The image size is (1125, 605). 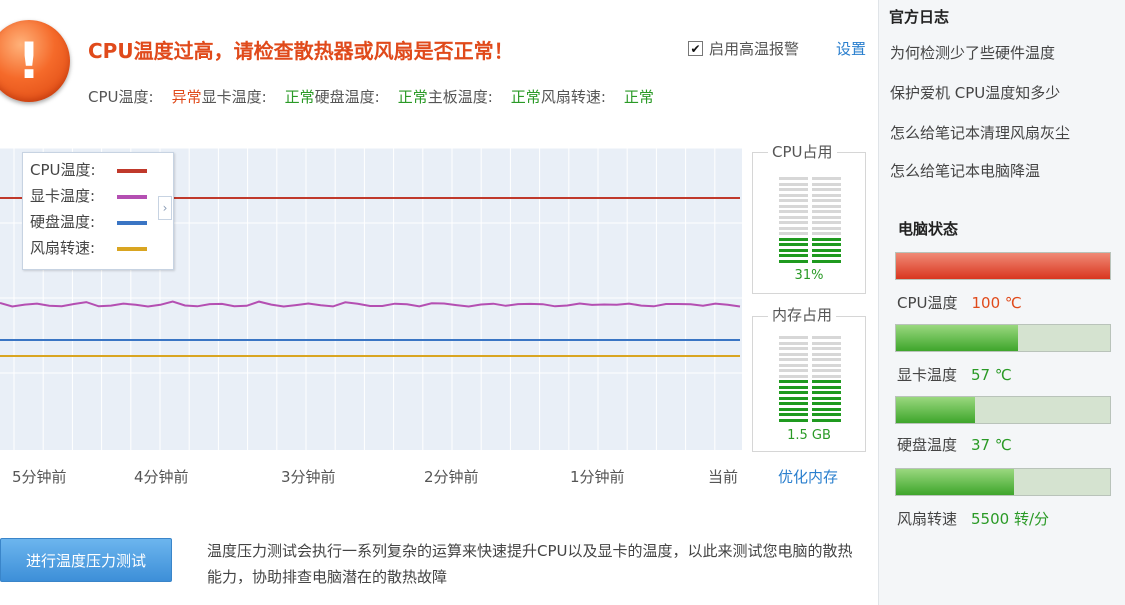 What do you see at coordinates (86, 560) in the screenshot?
I see `stress-test-button: 进行温度压力测试` at bounding box center [86, 560].